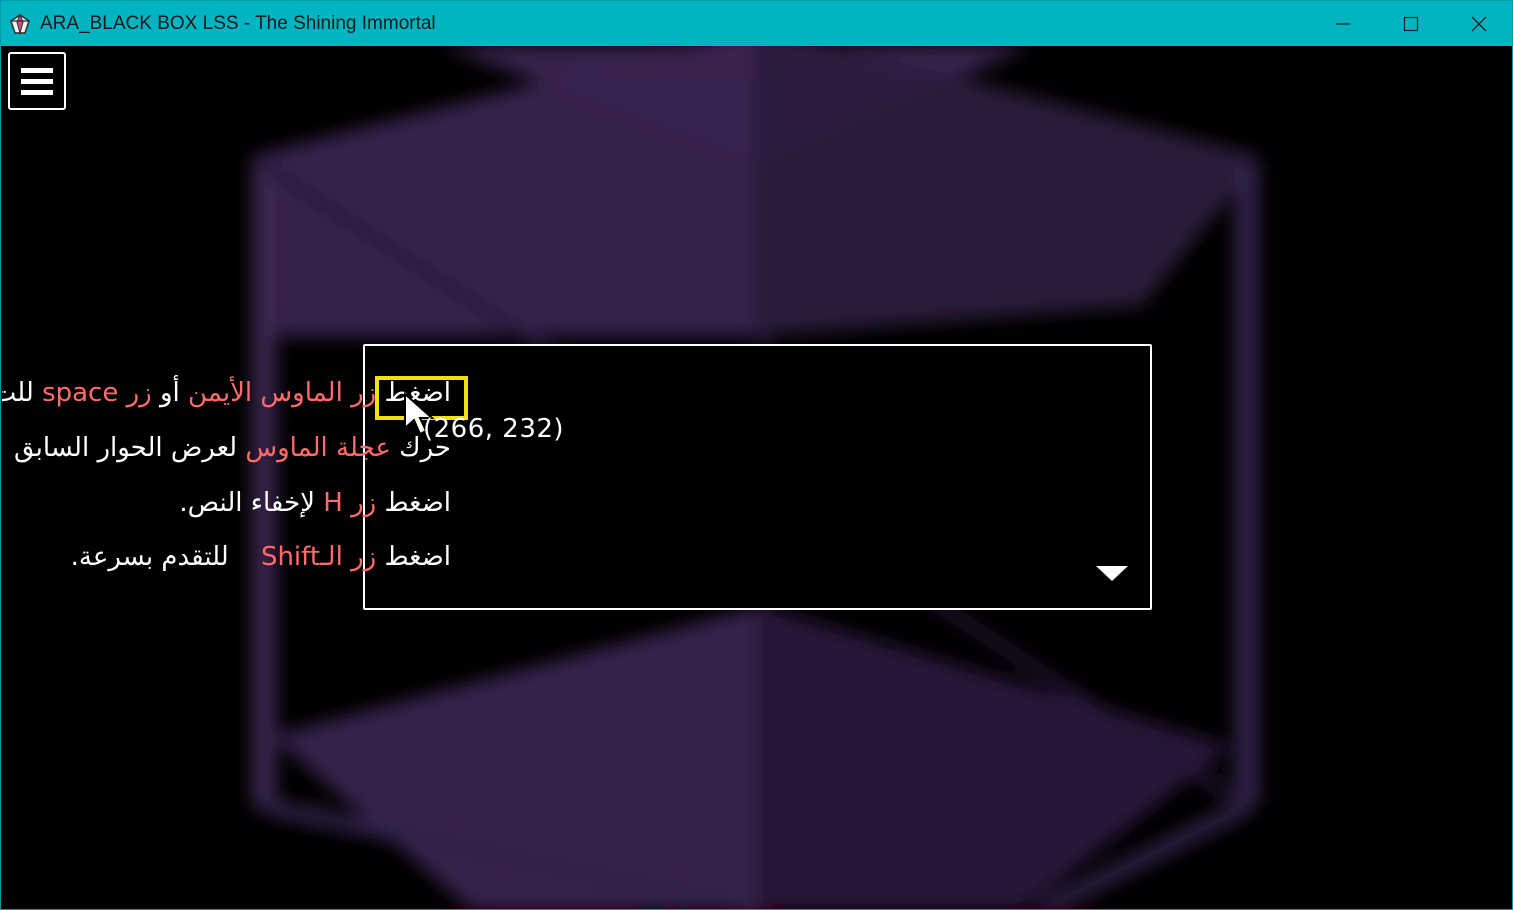  I want to click on maximize-button, so click(1411, 23).